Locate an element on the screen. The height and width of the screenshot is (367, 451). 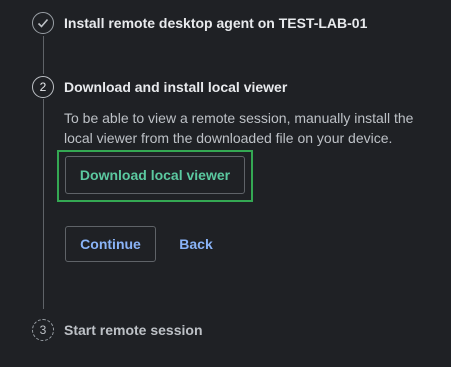
back-button: Back is located at coordinates (196, 244).